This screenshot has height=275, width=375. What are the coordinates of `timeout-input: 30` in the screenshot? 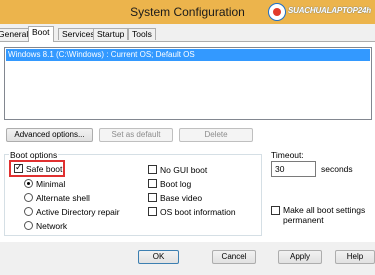 It's located at (293, 169).